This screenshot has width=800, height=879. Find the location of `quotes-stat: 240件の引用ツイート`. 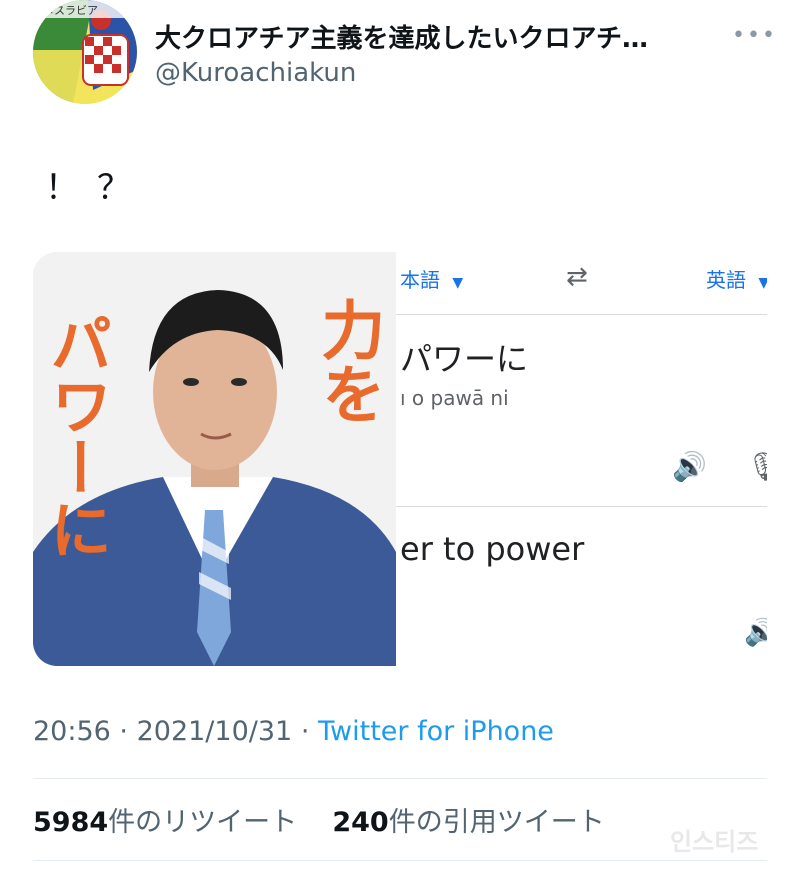

quotes-stat: 240件の引用ツイート is located at coordinates (468, 822).